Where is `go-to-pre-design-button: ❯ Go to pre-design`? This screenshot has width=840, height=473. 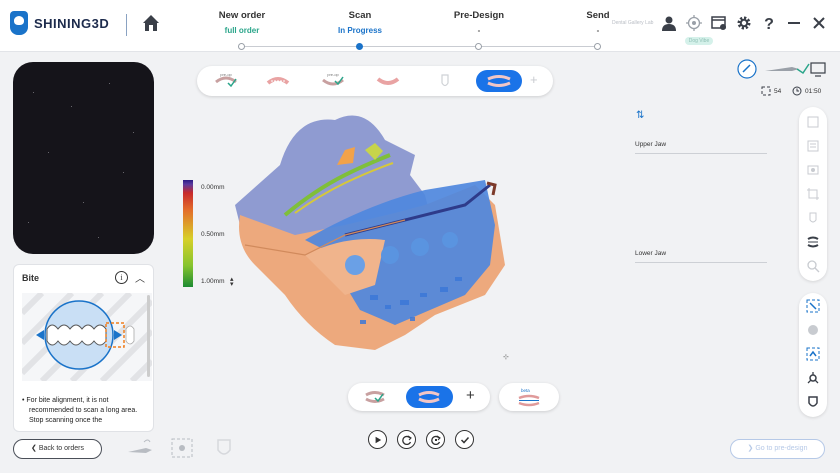
go-to-pre-design-button: ❯ Go to pre-design is located at coordinates (777, 449).